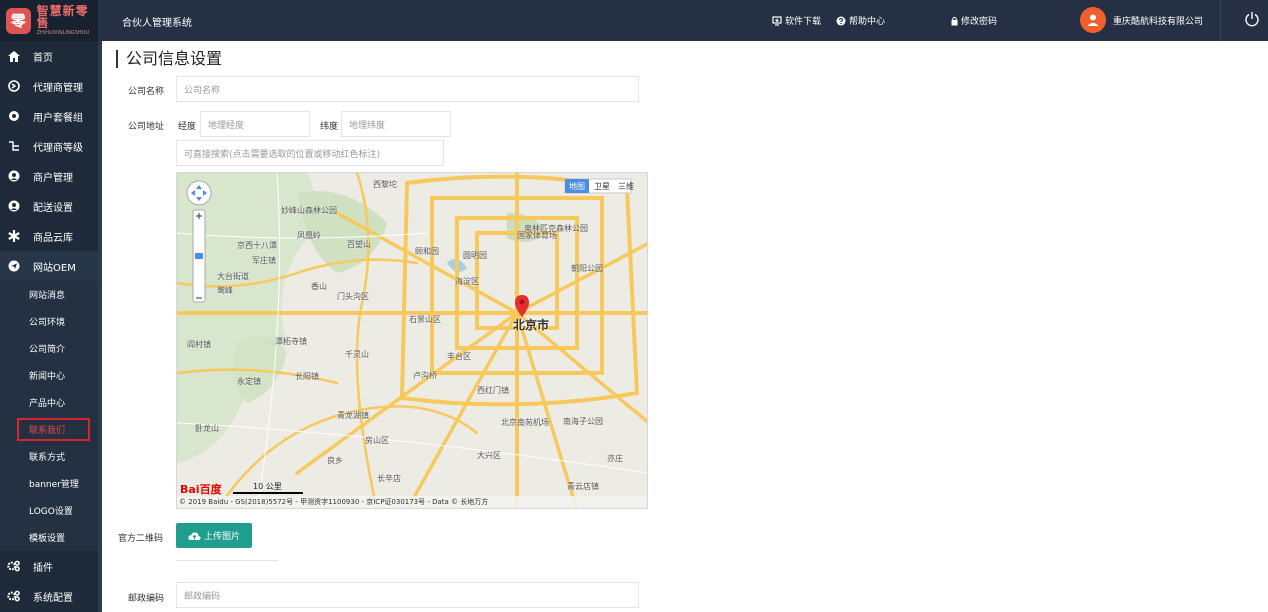  I want to click on sidebar-item-label: 网站OEM, so click(54, 268).